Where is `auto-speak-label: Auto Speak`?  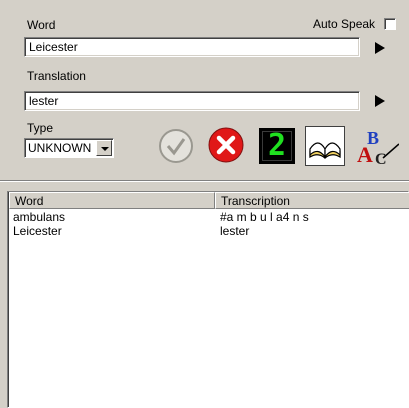
auto-speak-label: Auto Speak is located at coordinates (344, 24).